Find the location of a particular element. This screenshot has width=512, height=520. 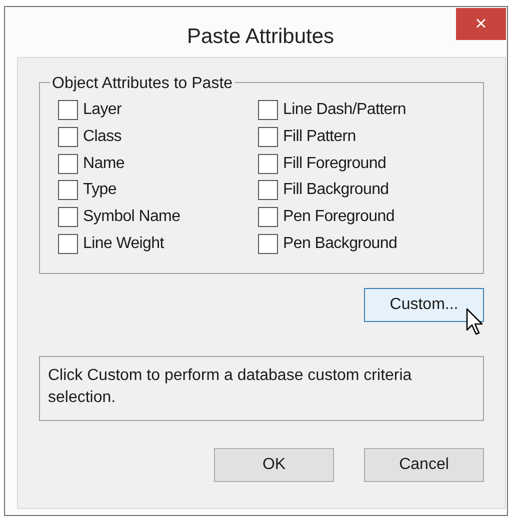

close-button: × is located at coordinates (481, 24).